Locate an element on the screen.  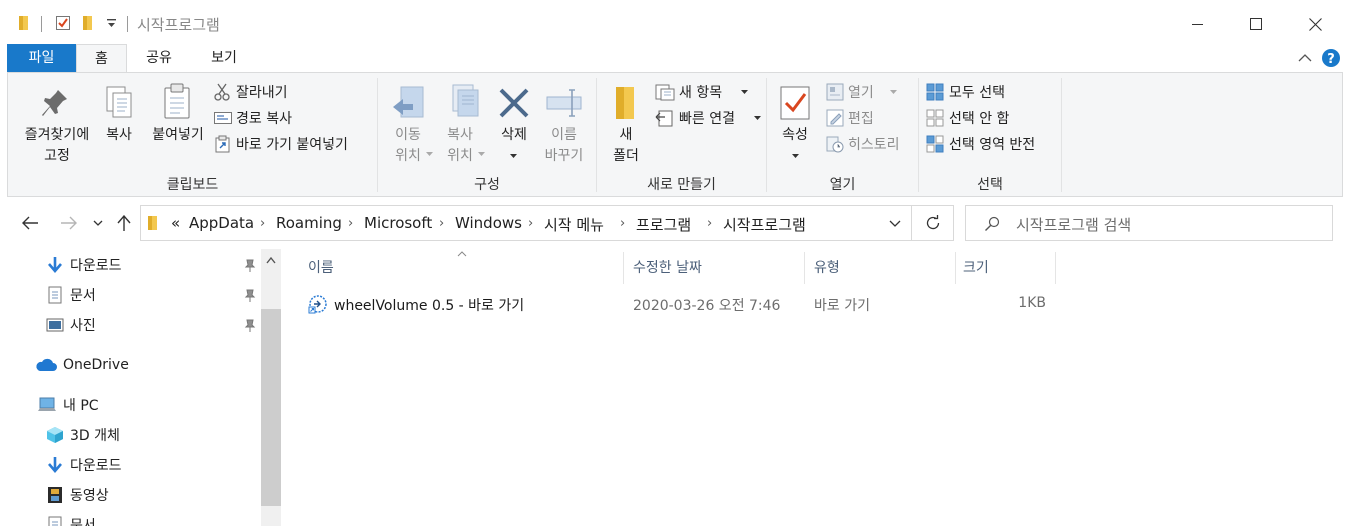
cut-button: 잘라내기 is located at coordinates (257, 92).